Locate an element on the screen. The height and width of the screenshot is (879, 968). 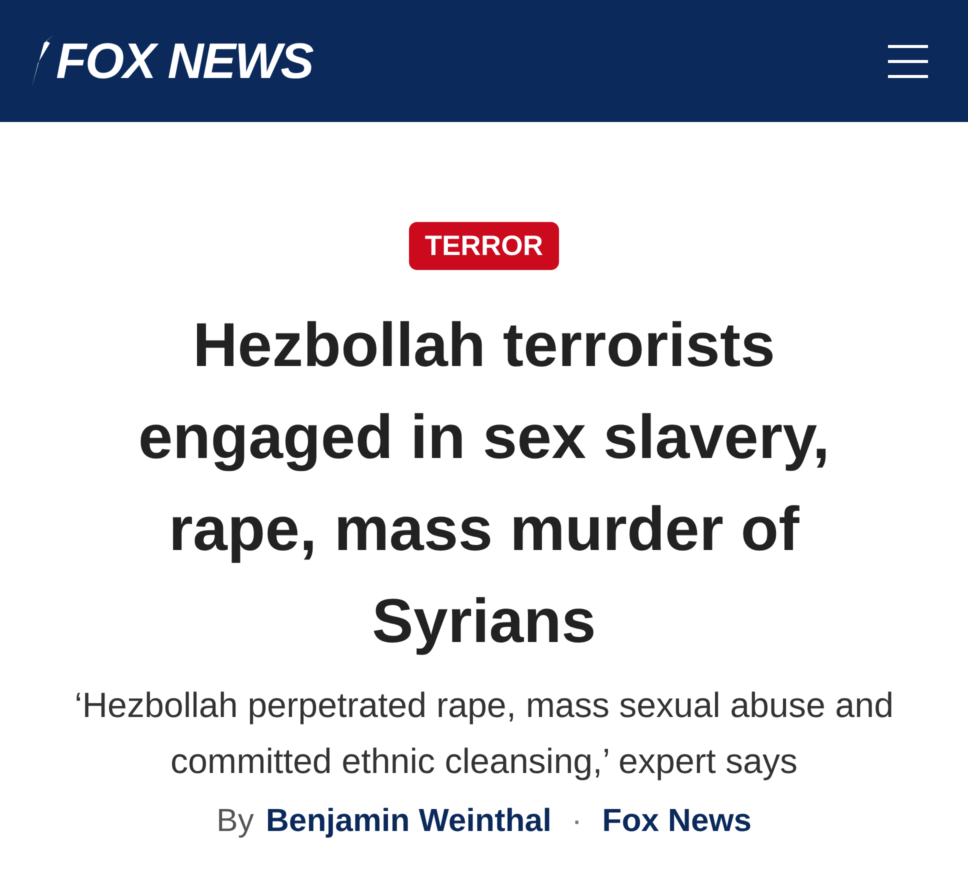
menu-icon is located at coordinates (908, 61).